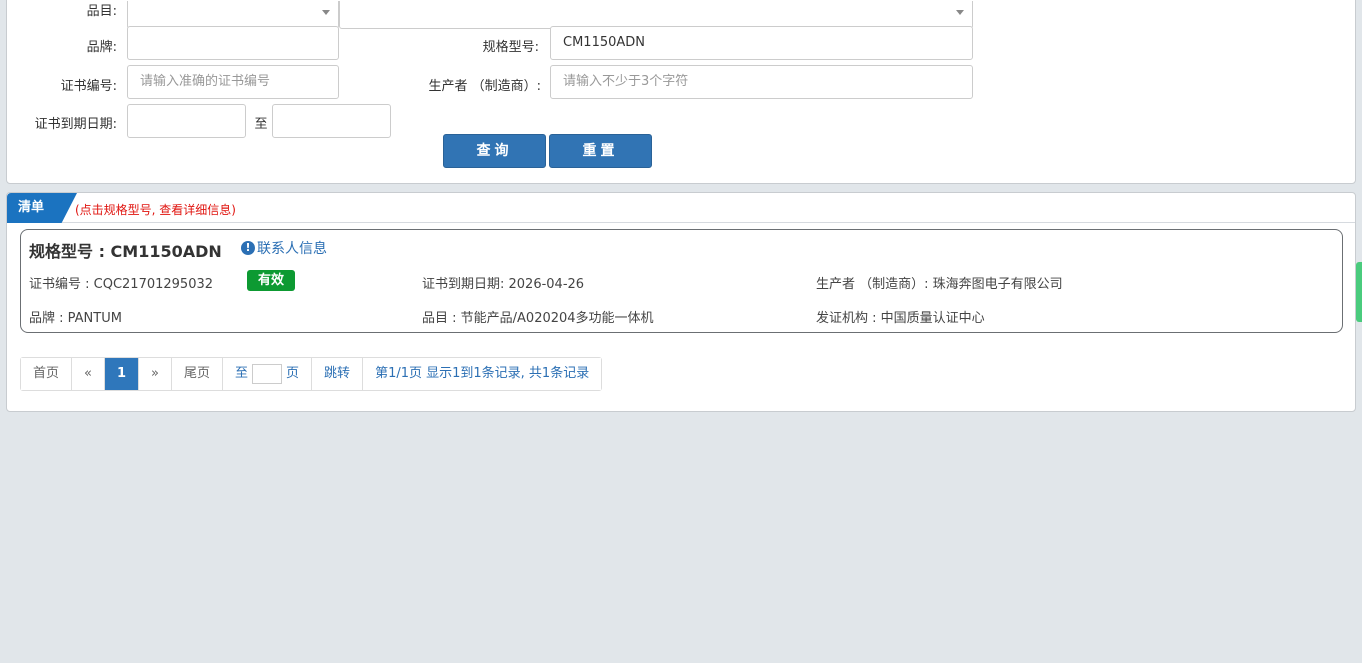 The height and width of the screenshot is (663, 1362). Describe the element at coordinates (122, 374) in the screenshot. I see `current-page-button: 1` at that location.